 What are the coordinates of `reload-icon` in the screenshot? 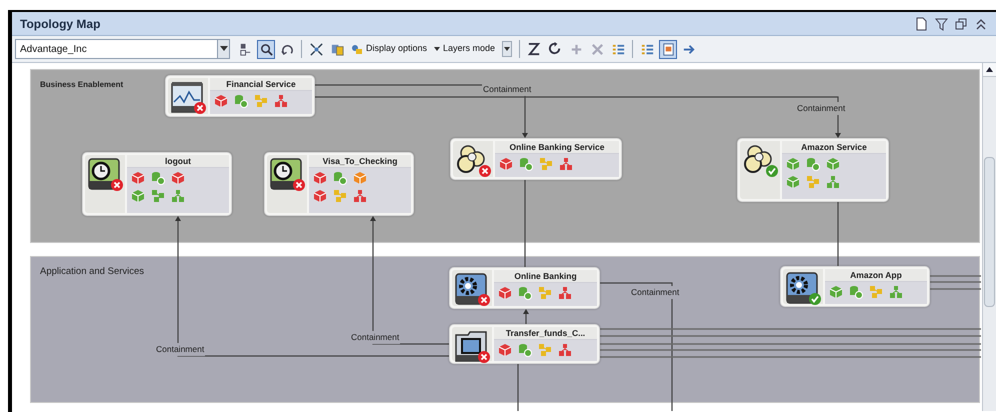 It's located at (555, 49).